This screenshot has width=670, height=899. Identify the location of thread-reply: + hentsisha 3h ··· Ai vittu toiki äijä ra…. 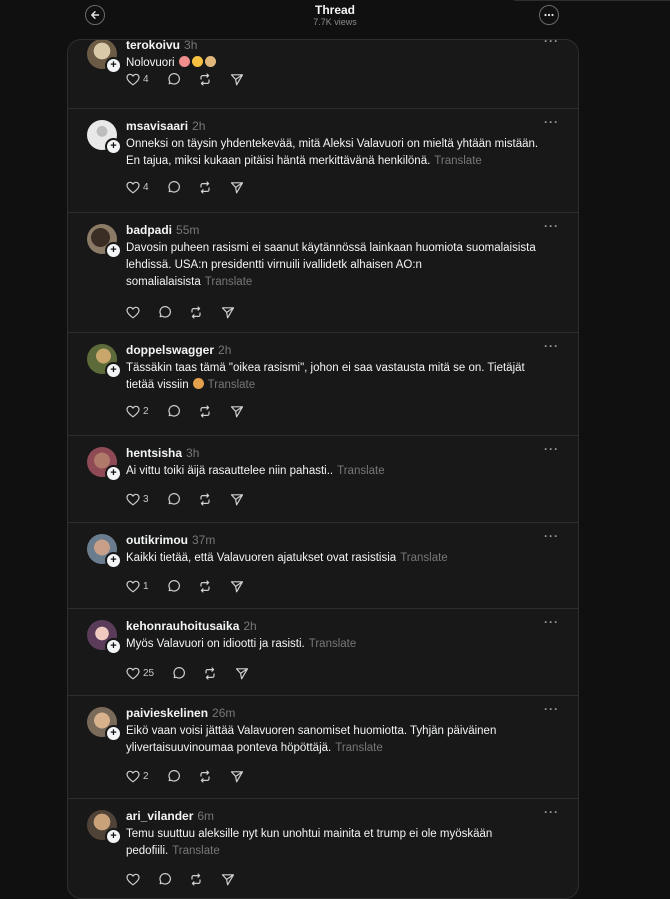
(323, 479).